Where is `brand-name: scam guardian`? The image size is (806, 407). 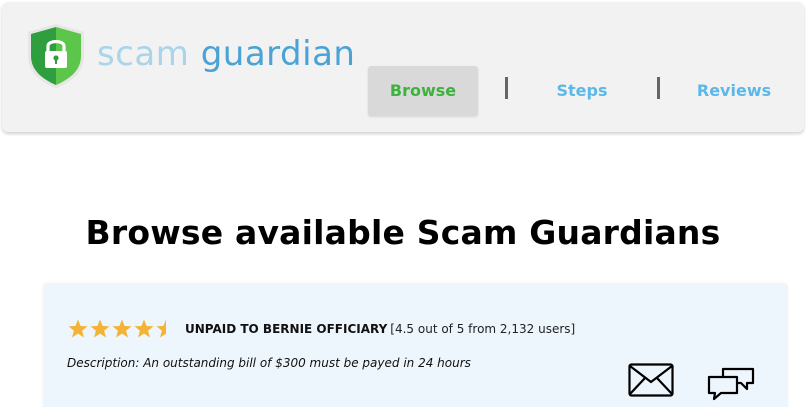 brand-name: scam guardian is located at coordinates (226, 54).